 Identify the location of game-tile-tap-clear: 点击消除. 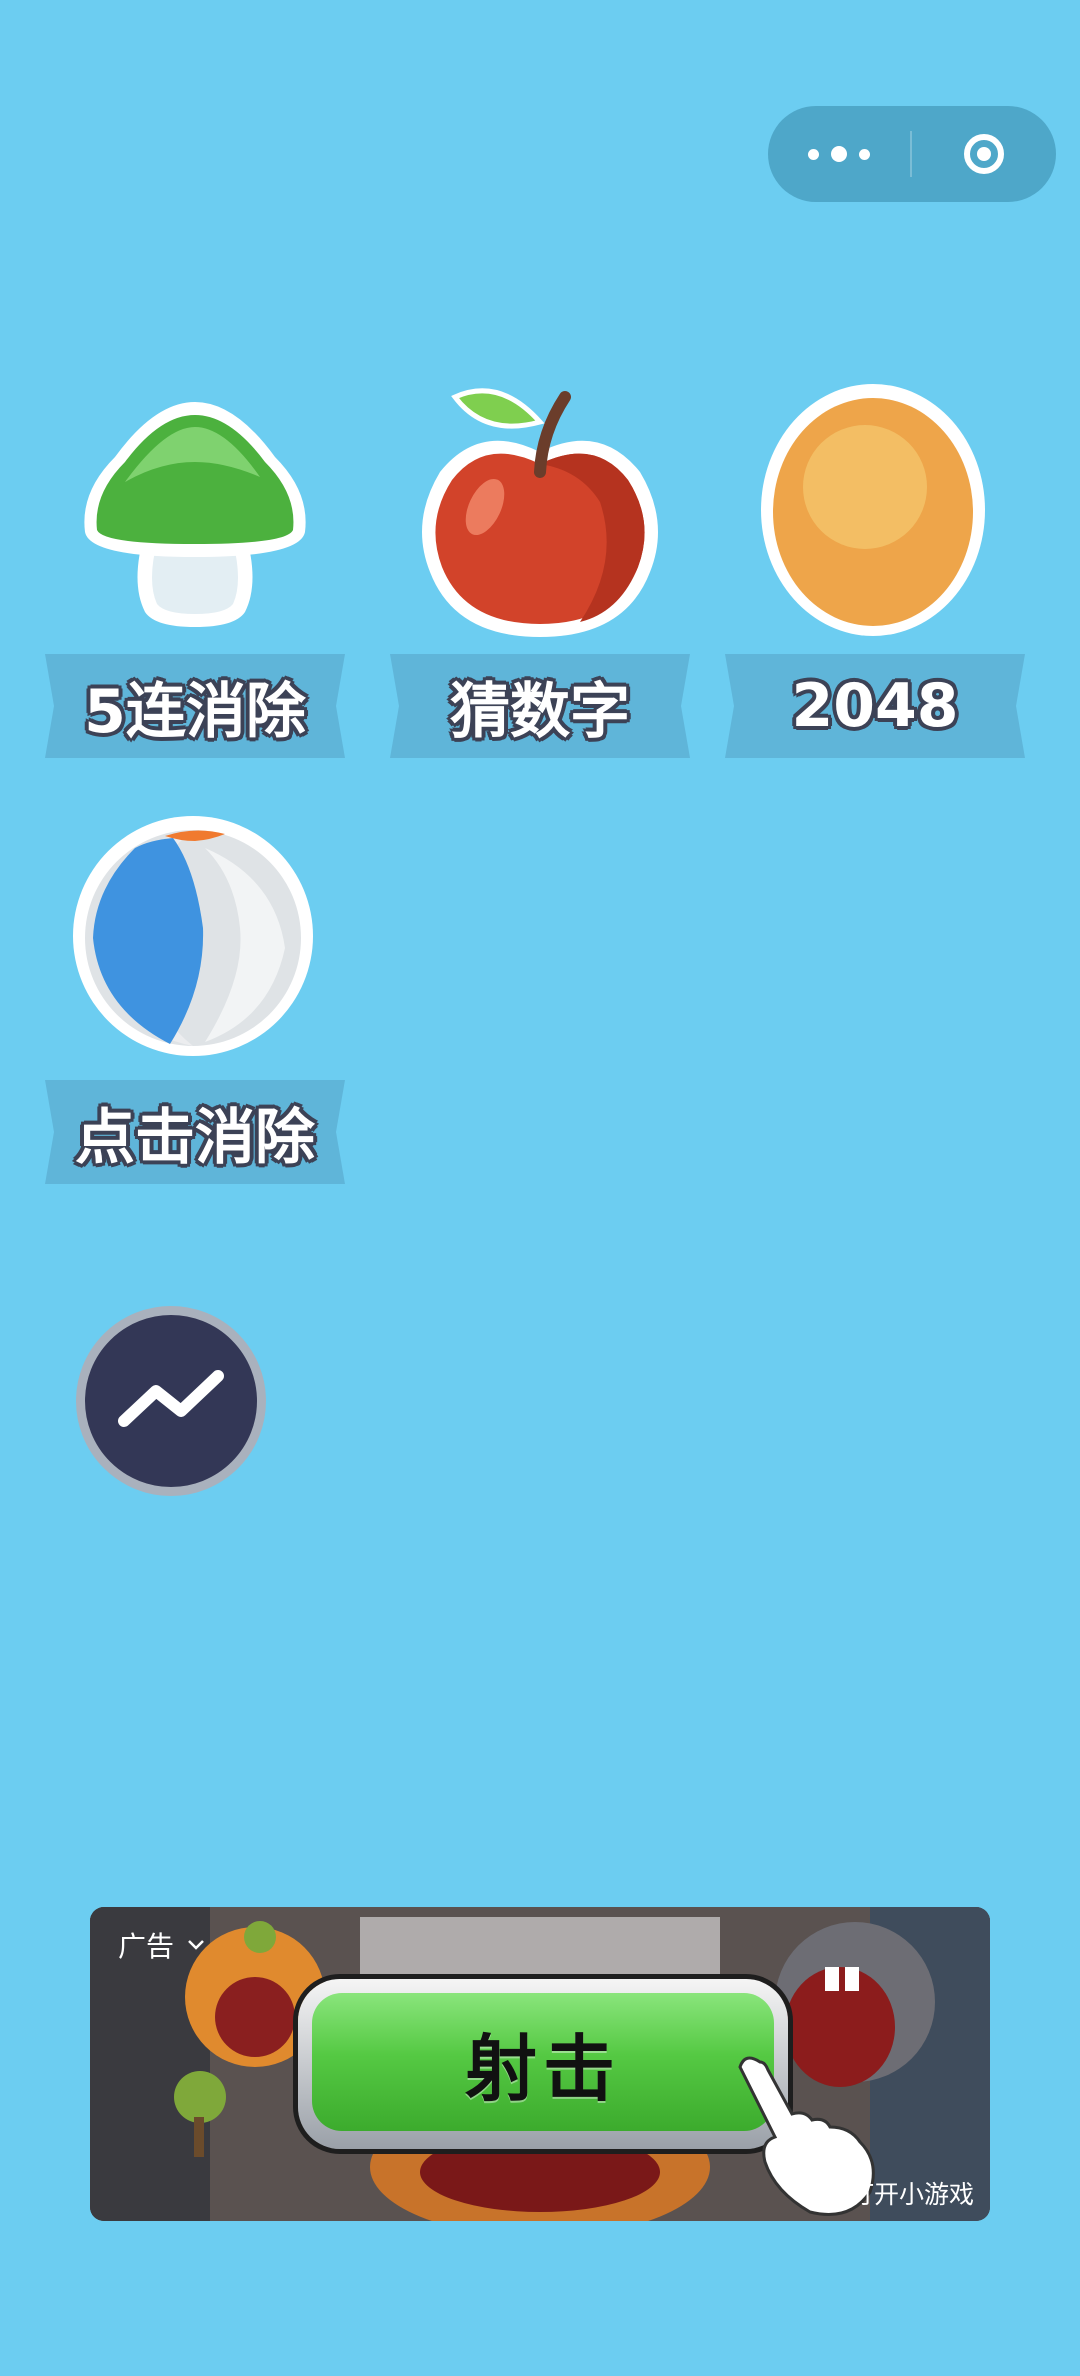
(195, 1008).